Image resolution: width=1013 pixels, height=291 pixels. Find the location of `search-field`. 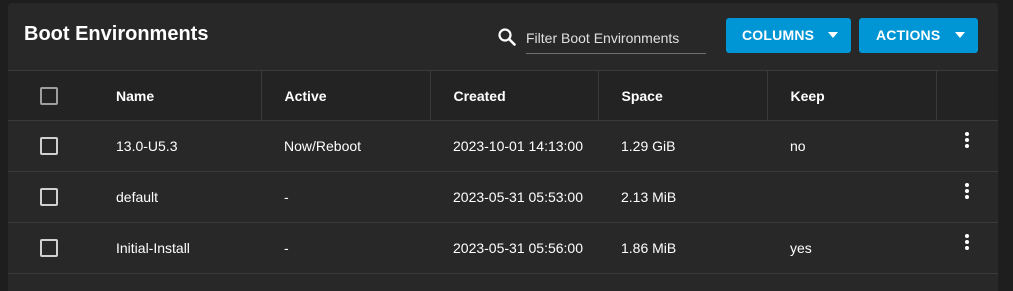

search-field is located at coordinates (616, 38).